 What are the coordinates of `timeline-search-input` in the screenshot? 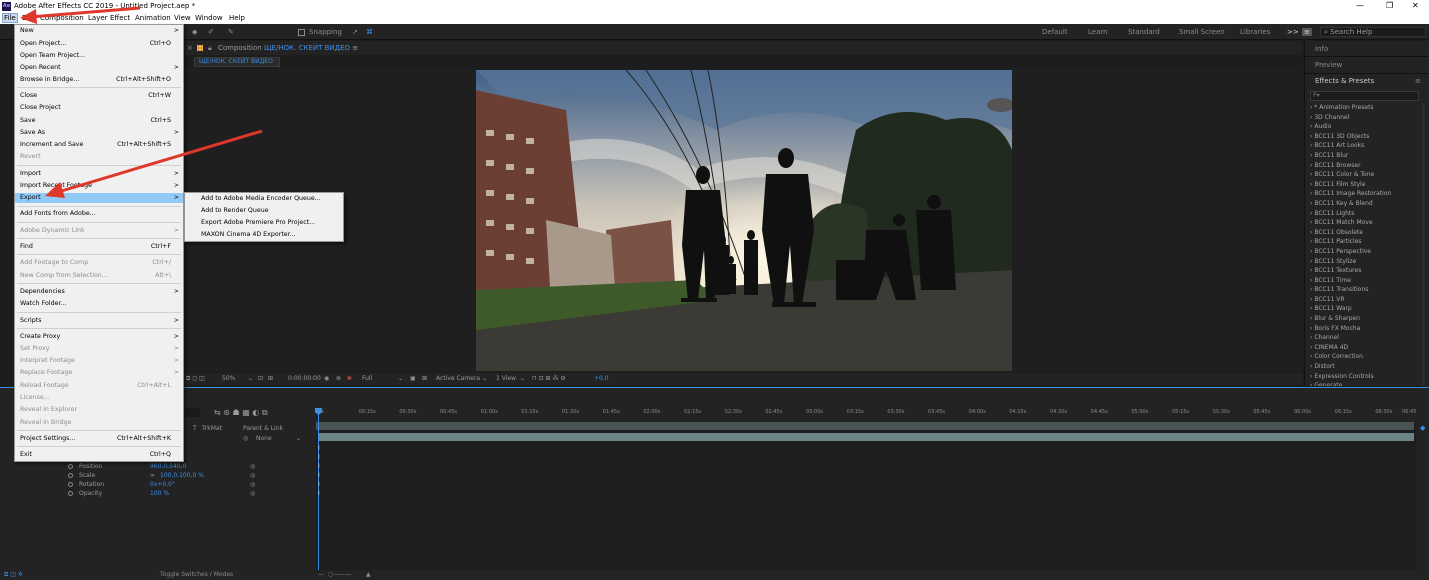 It's located at (192, 412).